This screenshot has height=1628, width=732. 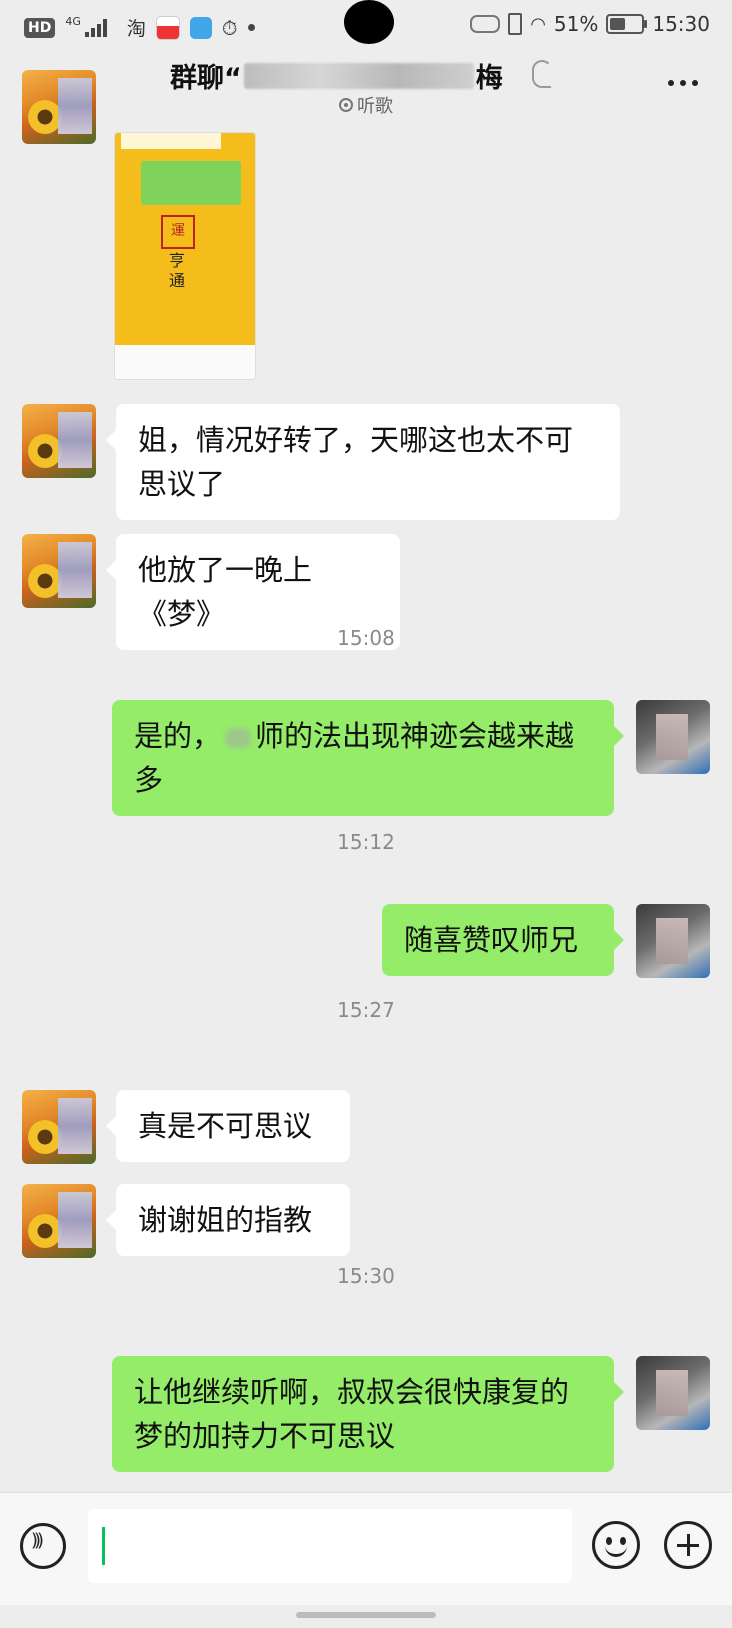 I want to click on image-stamp: 運, so click(x=178, y=232).